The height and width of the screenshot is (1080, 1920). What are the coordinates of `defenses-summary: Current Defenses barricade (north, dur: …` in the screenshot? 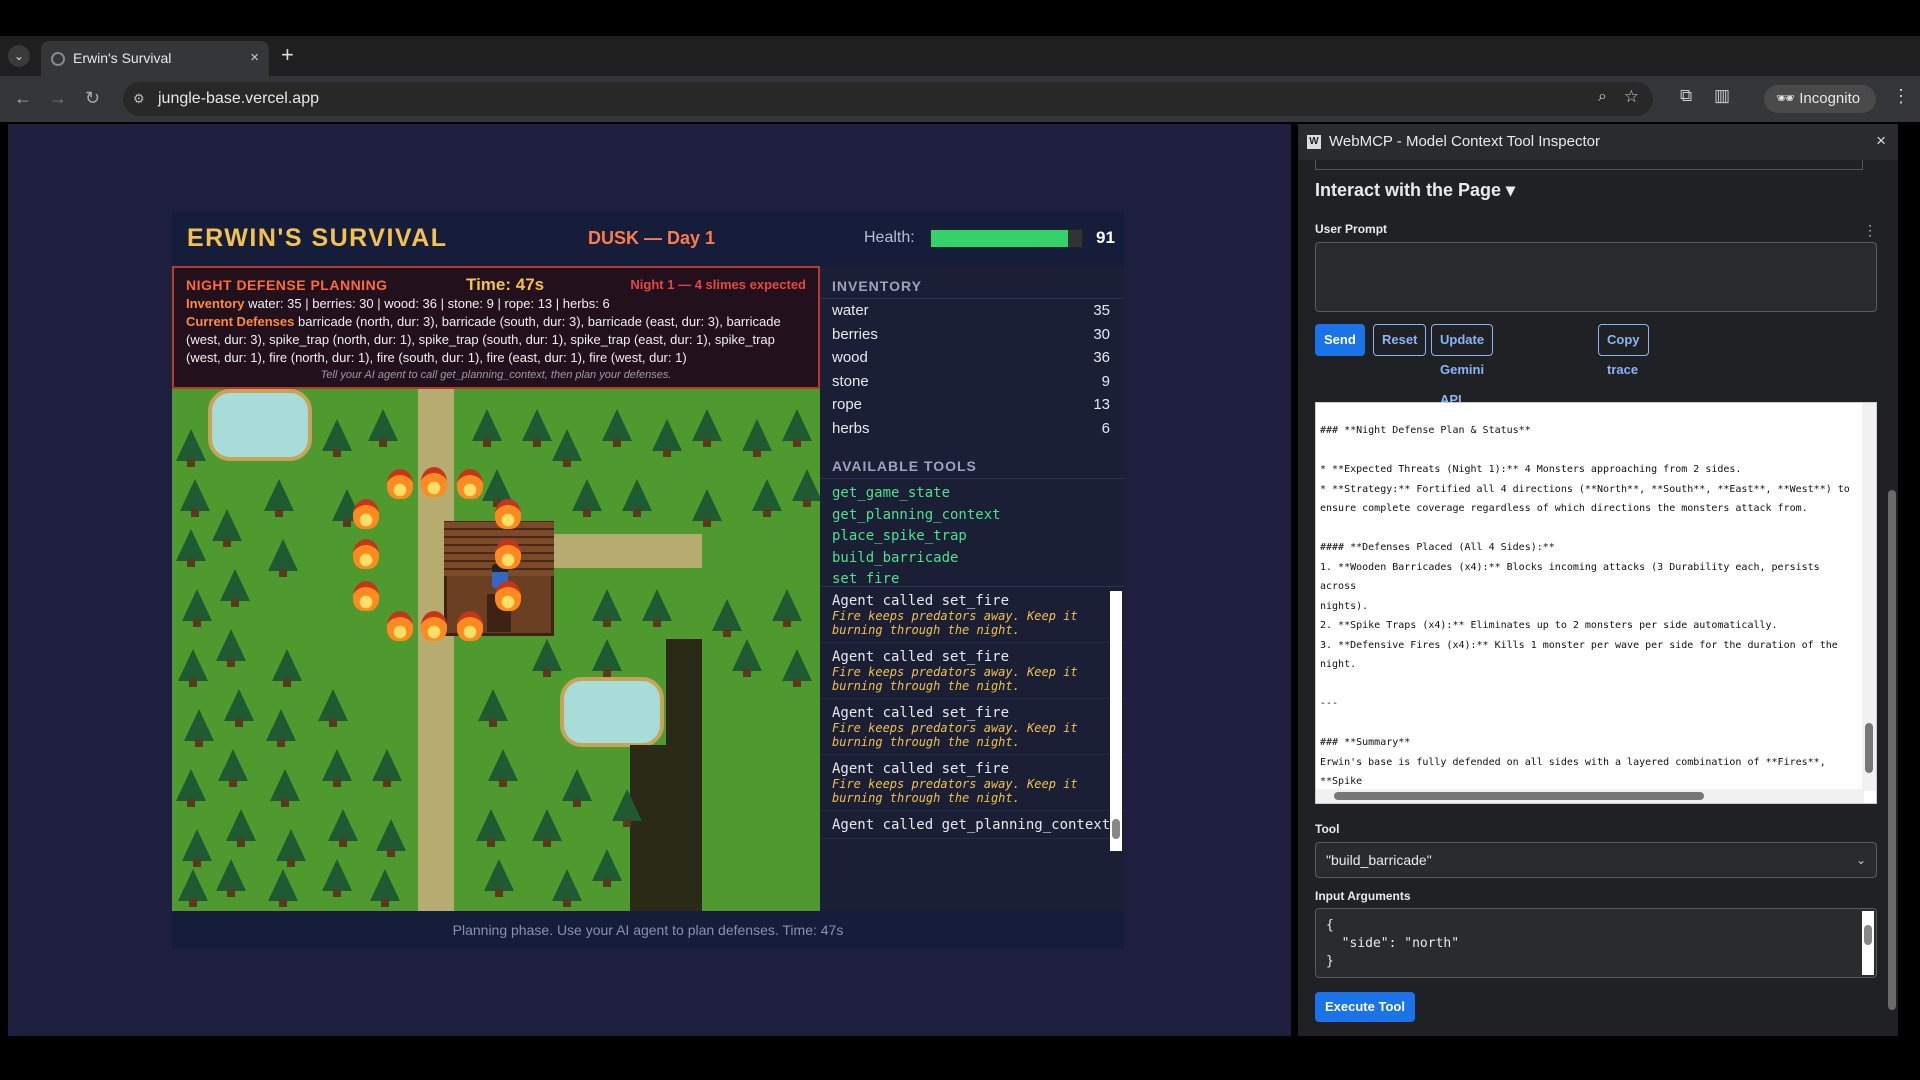 It's located at (496, 340).